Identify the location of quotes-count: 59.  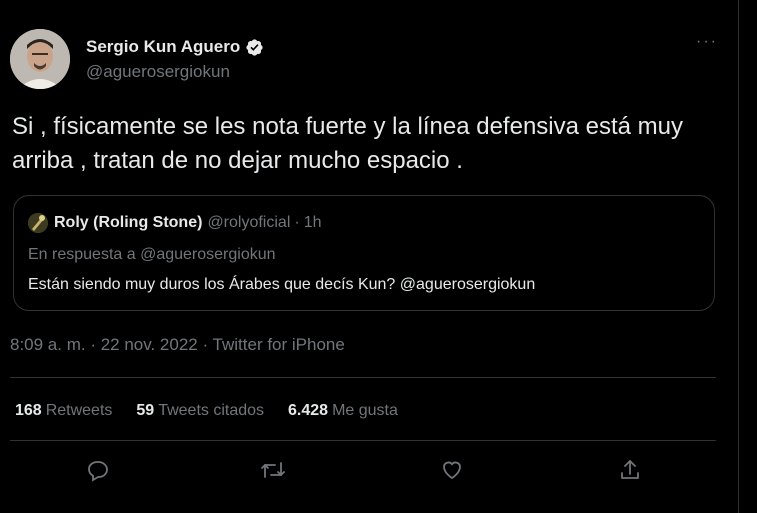
(145, 410).